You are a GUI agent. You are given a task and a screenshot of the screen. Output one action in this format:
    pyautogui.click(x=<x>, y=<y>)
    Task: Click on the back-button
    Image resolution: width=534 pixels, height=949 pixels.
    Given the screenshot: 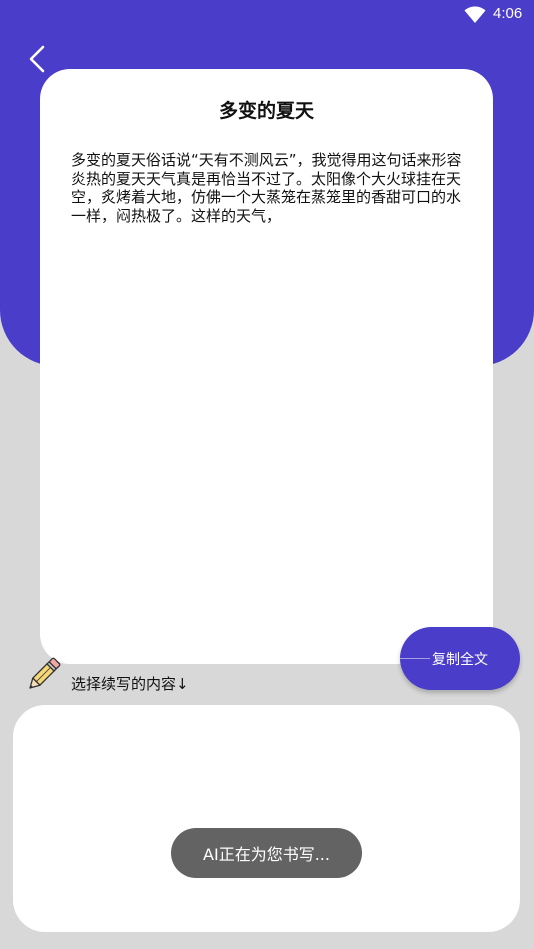 What is the action you would take?
    pyautogui.click(x=39, y=60)
    